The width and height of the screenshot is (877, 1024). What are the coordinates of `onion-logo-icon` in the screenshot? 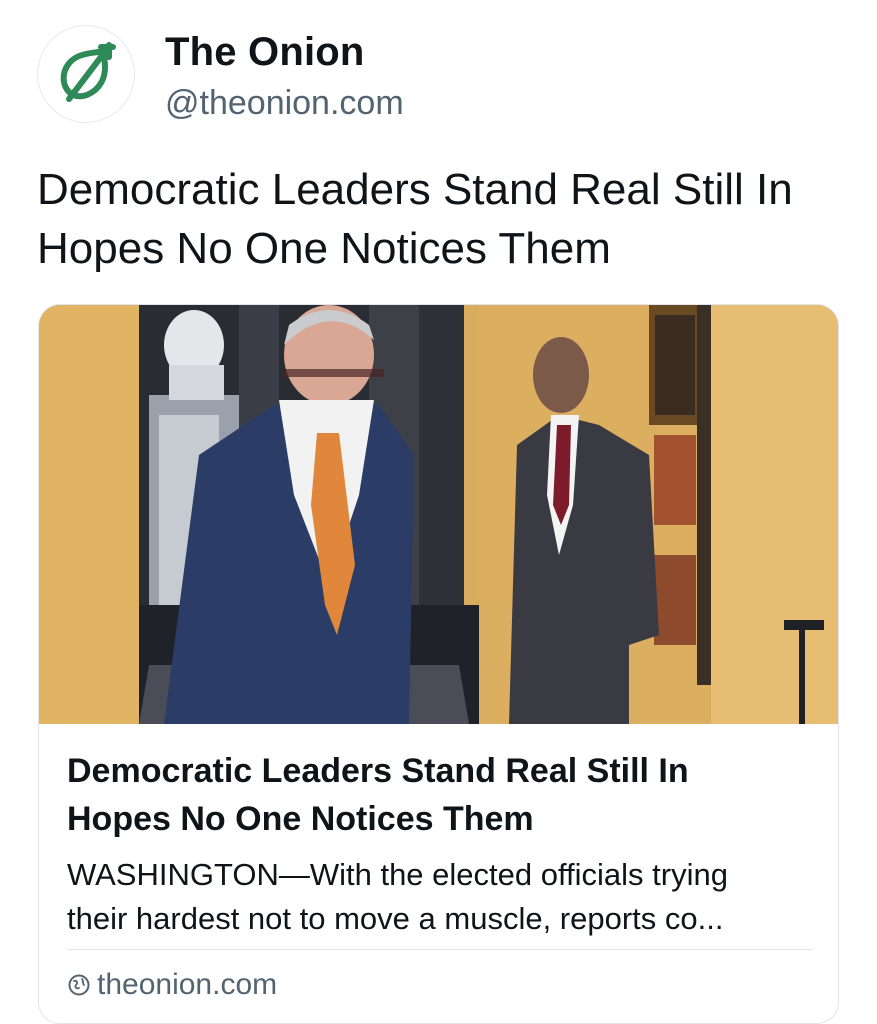 It's located at (88, 72).